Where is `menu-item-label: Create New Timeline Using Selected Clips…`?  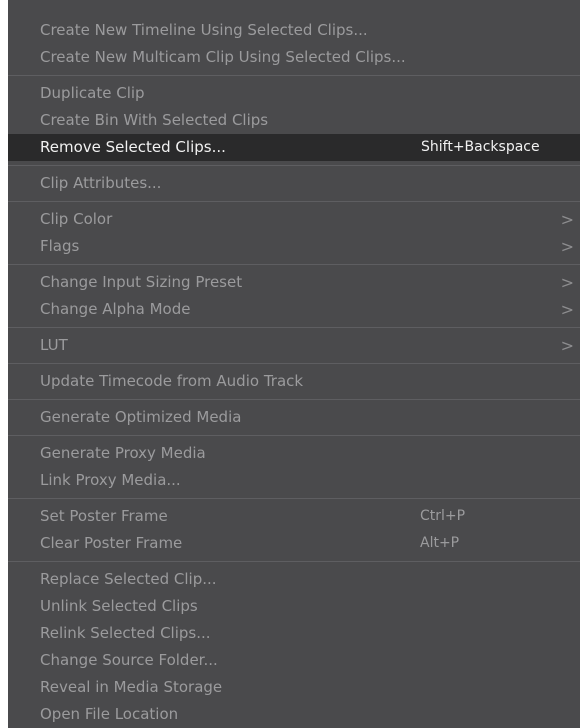 menu-item-label: Create New Timeline Using Selected Clips… is located at coordinates (204, 30).